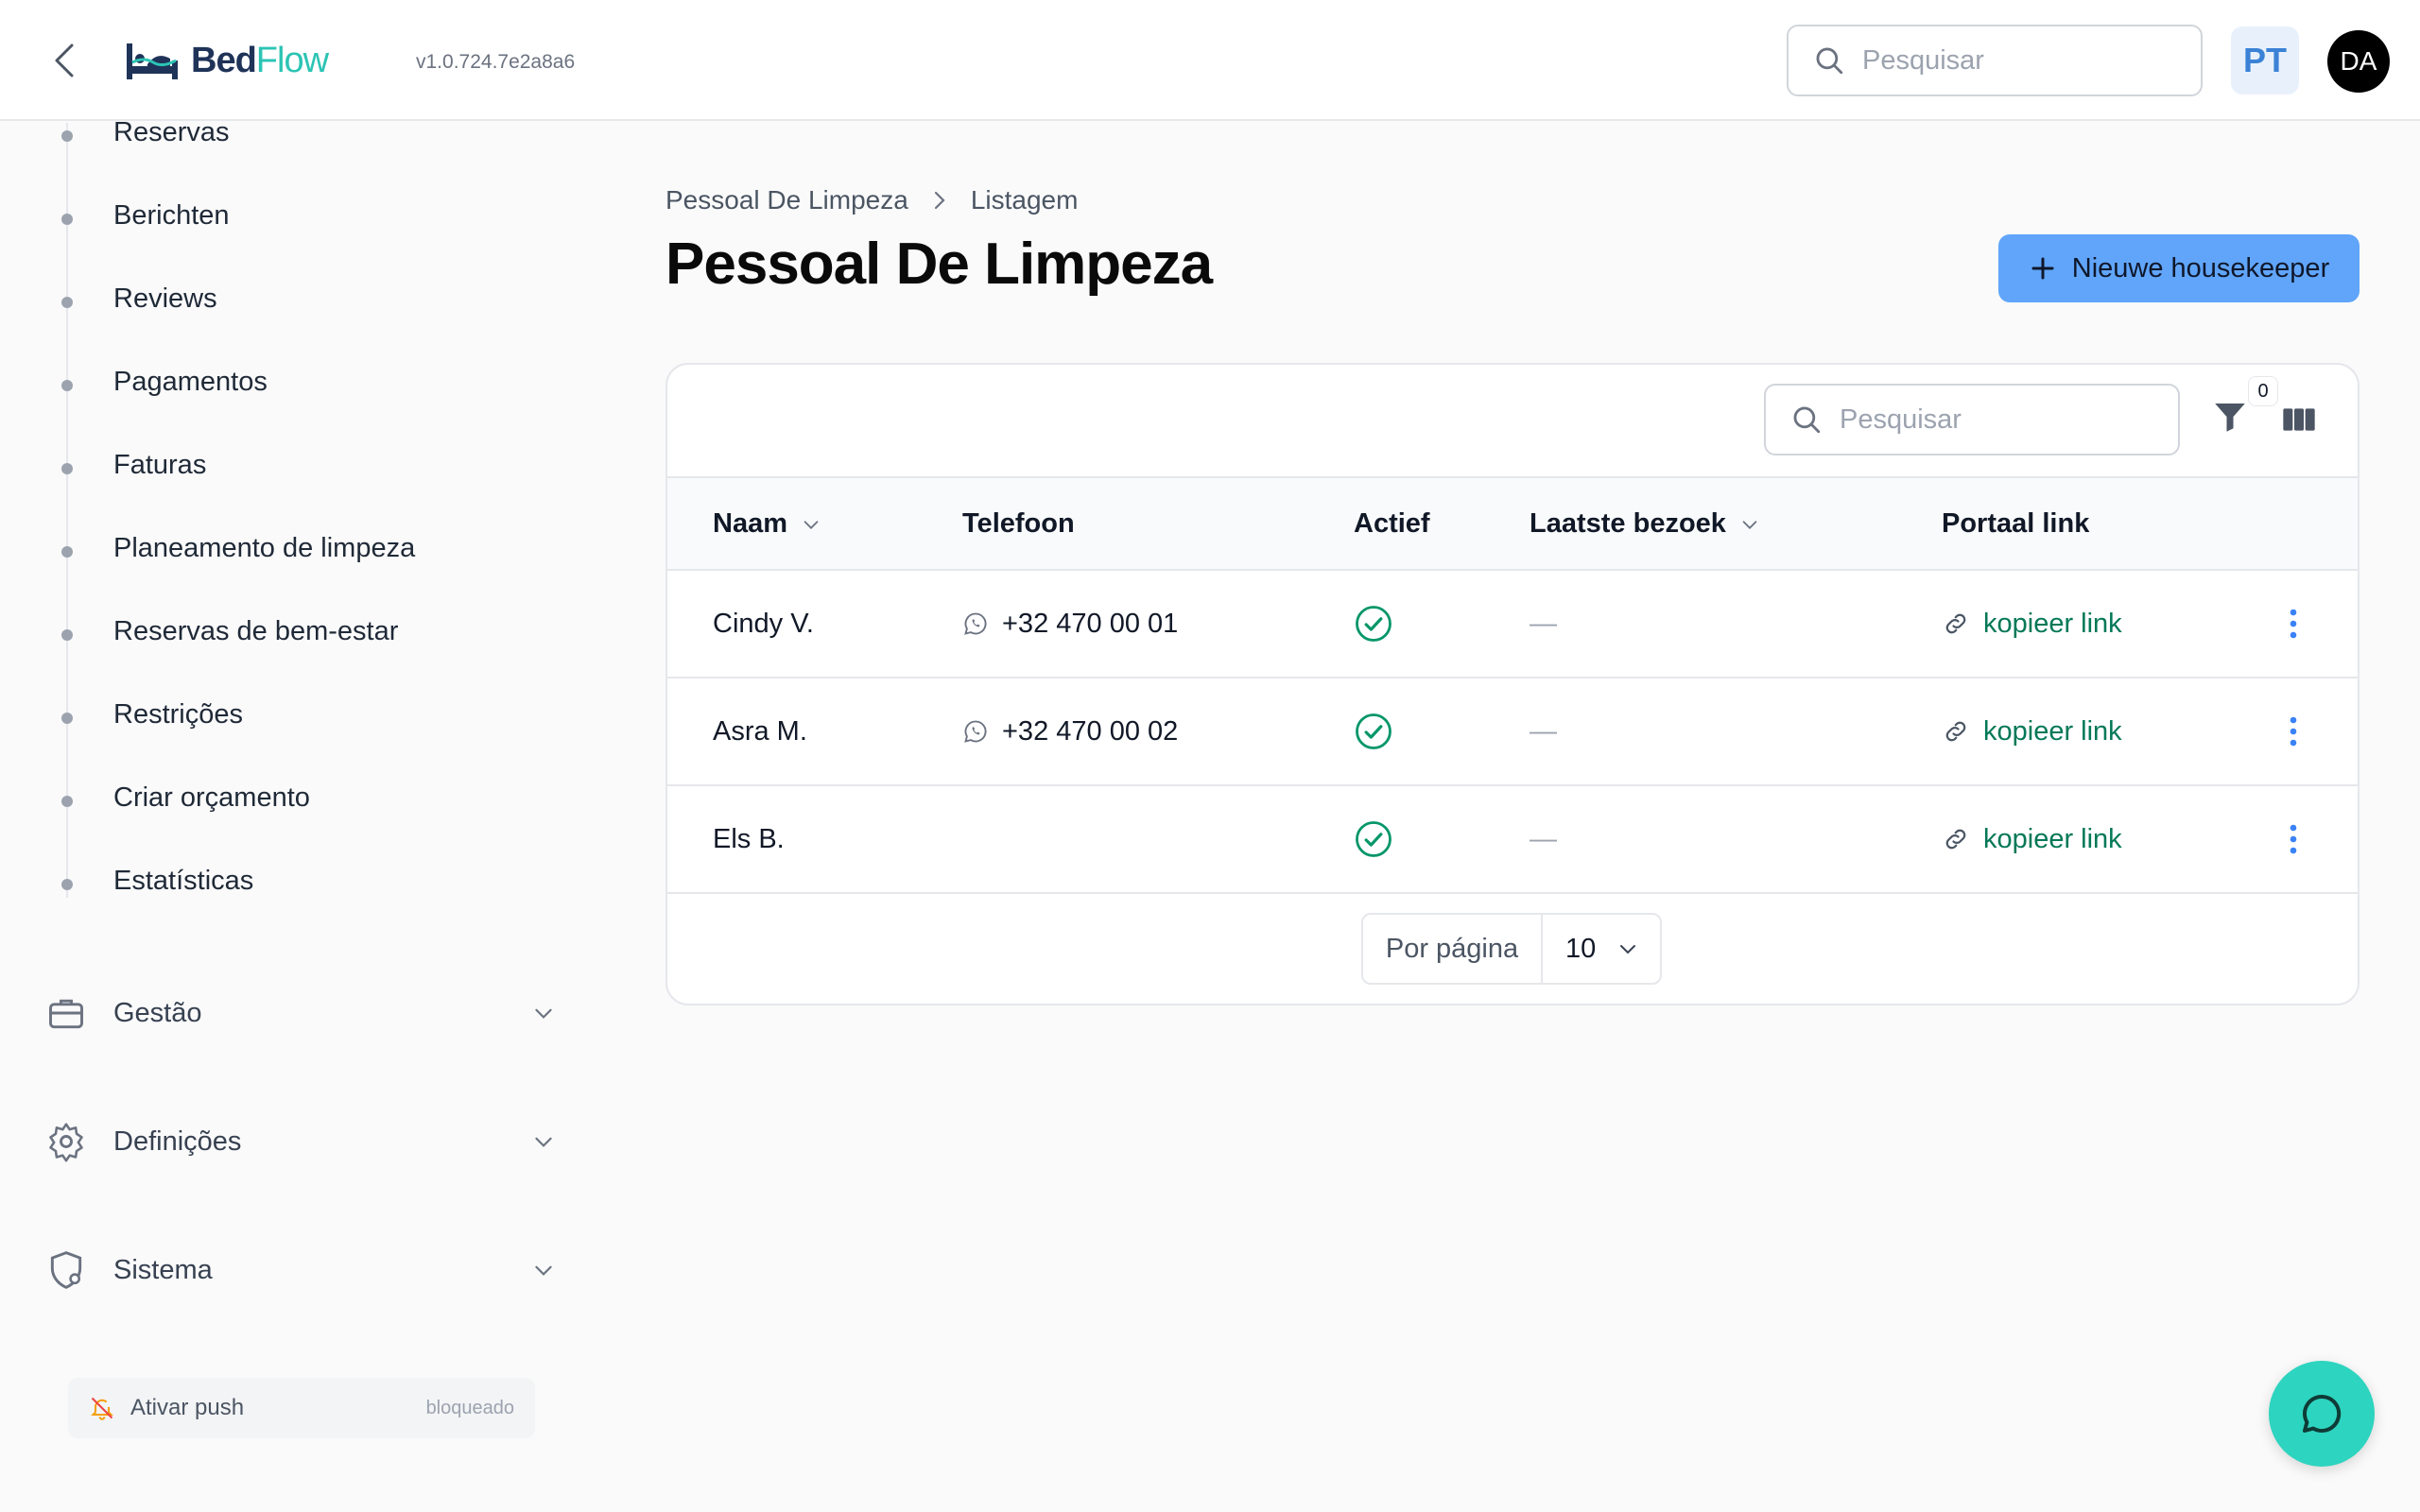 This screenshot has height=1512, width=2420. What do you see at coordinates (760, 731) in the screenshot?
I see `cell-name: Asra M.` at bounding box center [760, 731].